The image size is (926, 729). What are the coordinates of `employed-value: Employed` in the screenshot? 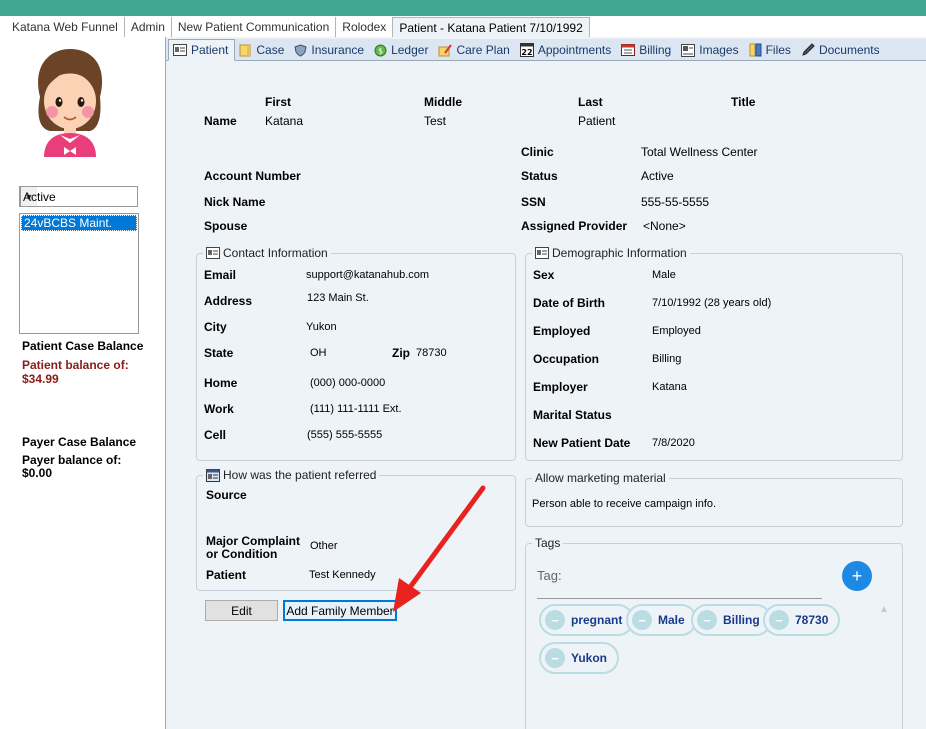 It's located at (676, 331).